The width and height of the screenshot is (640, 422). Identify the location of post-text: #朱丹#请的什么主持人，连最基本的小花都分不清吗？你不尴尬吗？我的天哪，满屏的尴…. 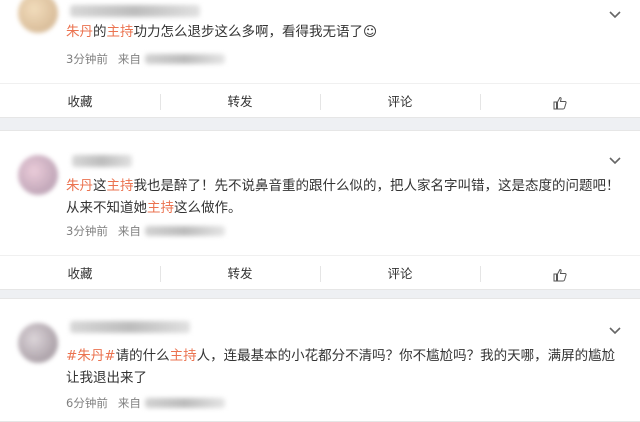
(345, 367).